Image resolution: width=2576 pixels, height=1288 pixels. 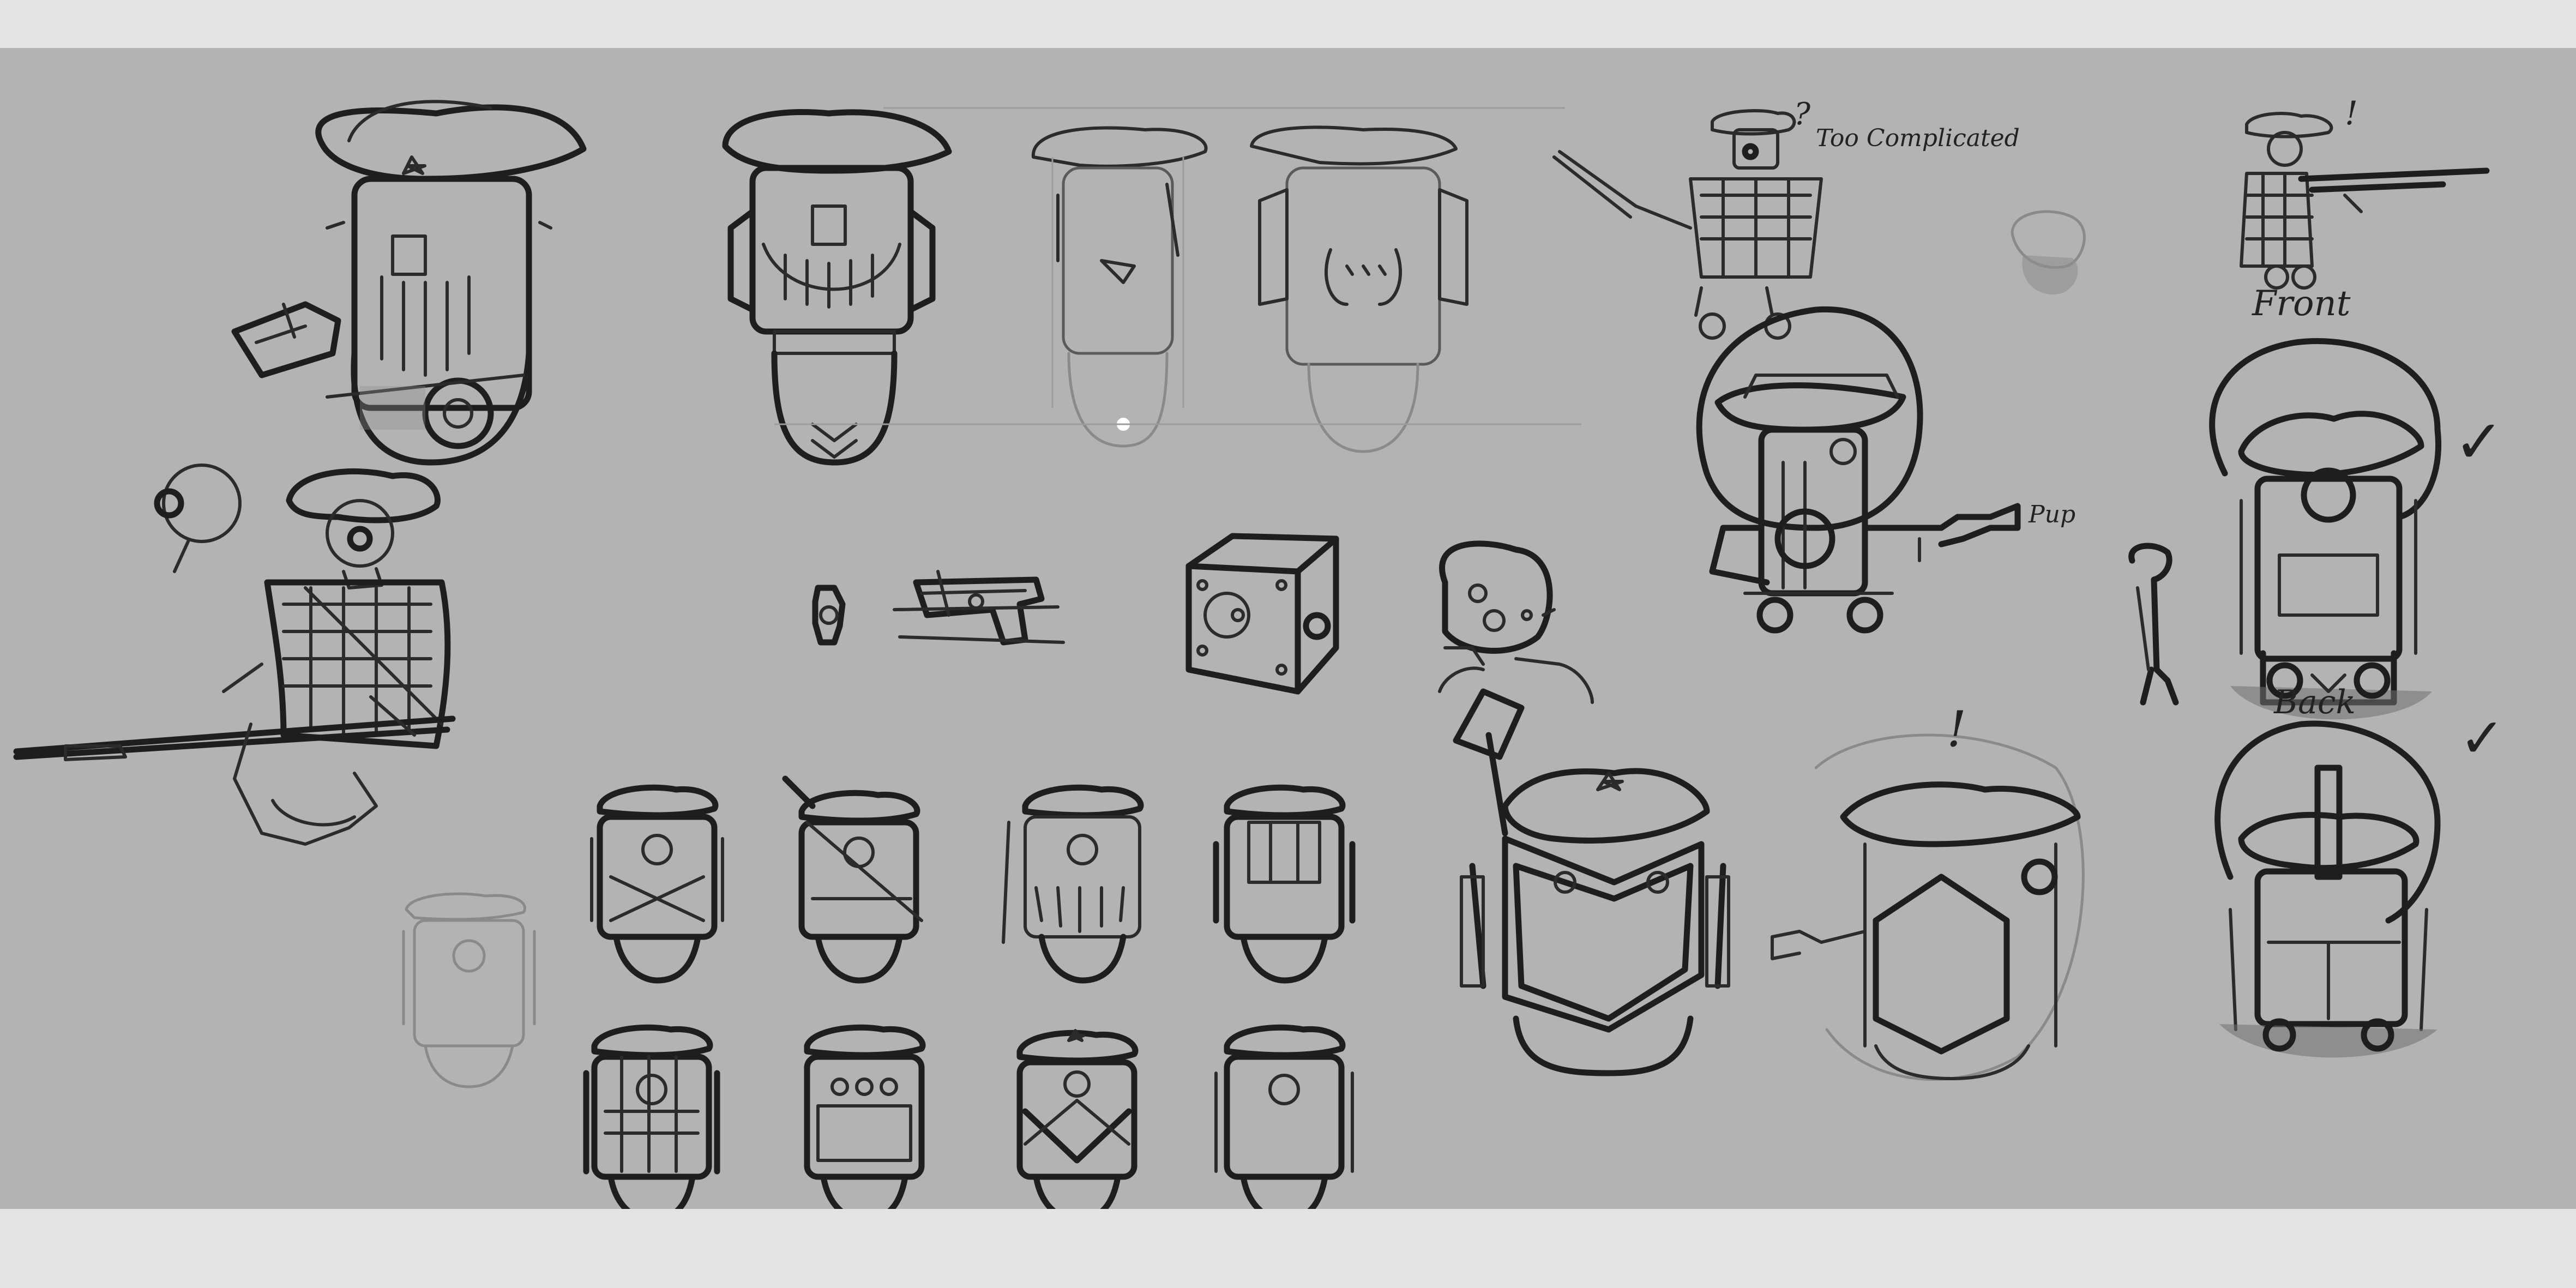 I want to click on annotation-exclaim-middle: !, so click(x=1956, y=729).